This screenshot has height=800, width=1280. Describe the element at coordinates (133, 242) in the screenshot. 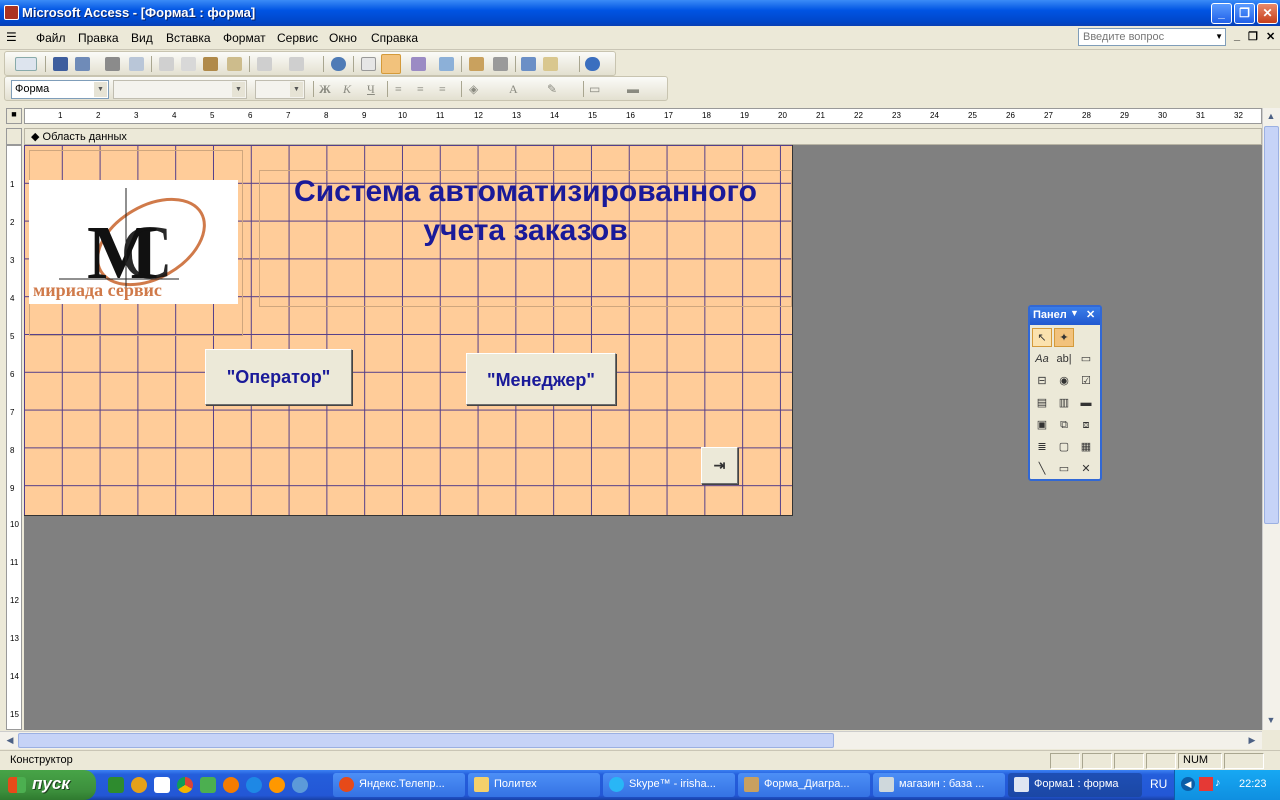

I see `company-logo-image: M C мириада сервис` at that location.